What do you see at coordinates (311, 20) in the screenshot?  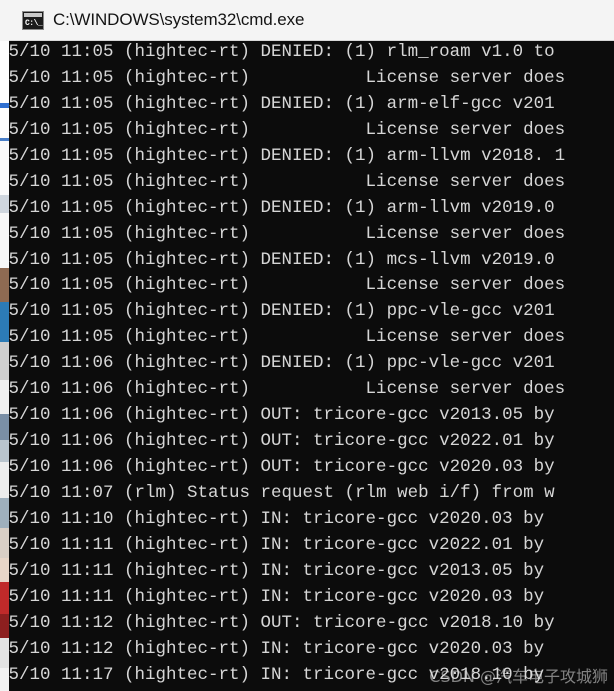 I see `window-title-bar: C:\_ C:\WINDOWS\system32\cmd.exe` at bounding box center [311, 20].